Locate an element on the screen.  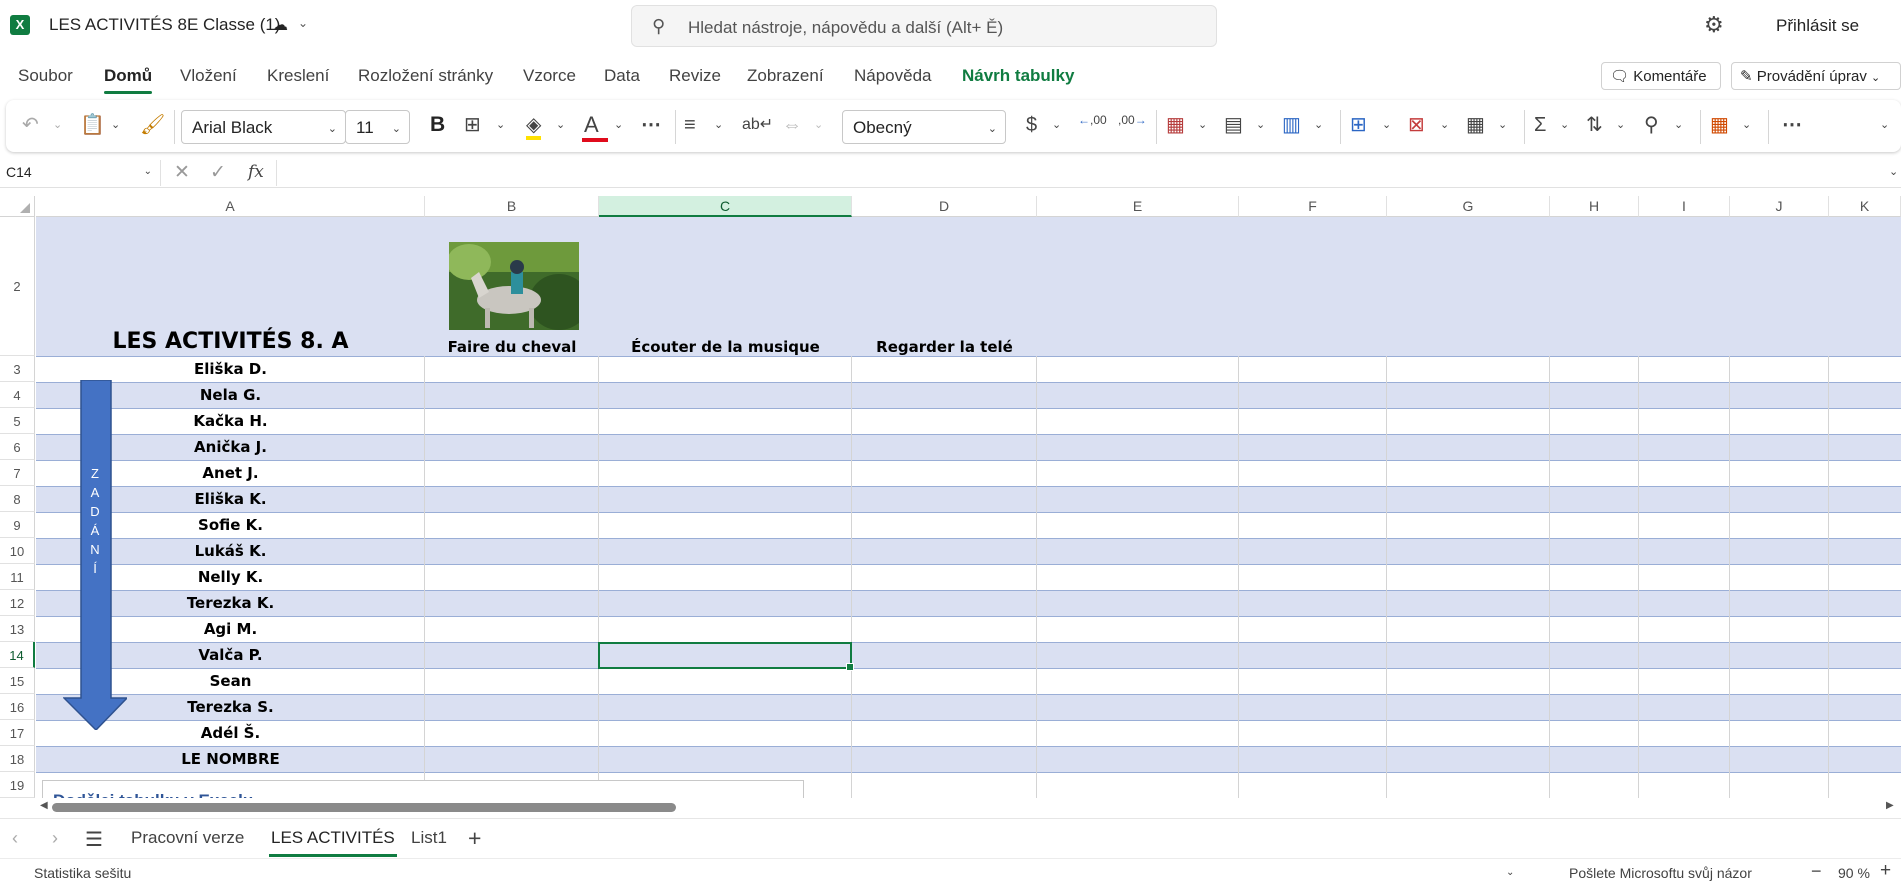
format-cells-icon: ▦ is located at coordinates (1475, 125).